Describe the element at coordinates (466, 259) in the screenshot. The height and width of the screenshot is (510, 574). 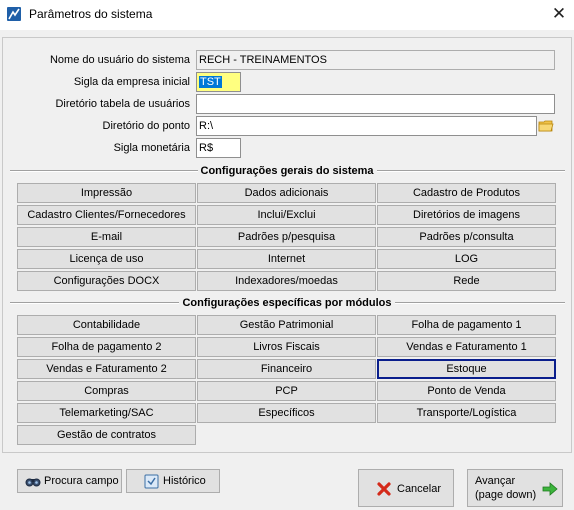
I see `log-button: LOG` at that location.